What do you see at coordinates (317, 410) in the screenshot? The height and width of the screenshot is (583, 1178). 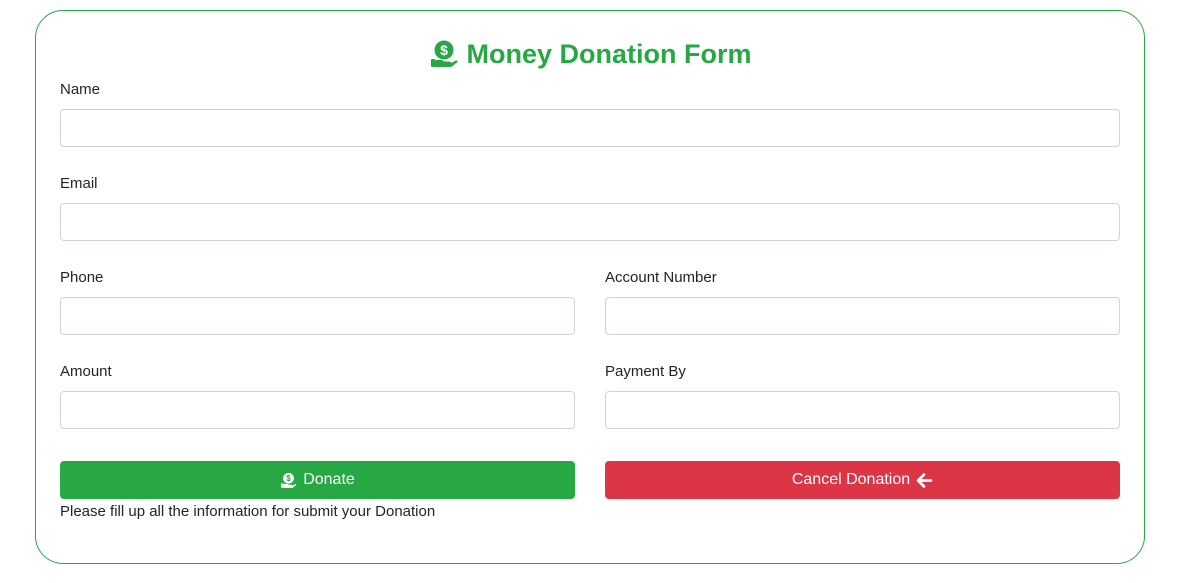 I see `amount-field` at bounding box center [317, 410].